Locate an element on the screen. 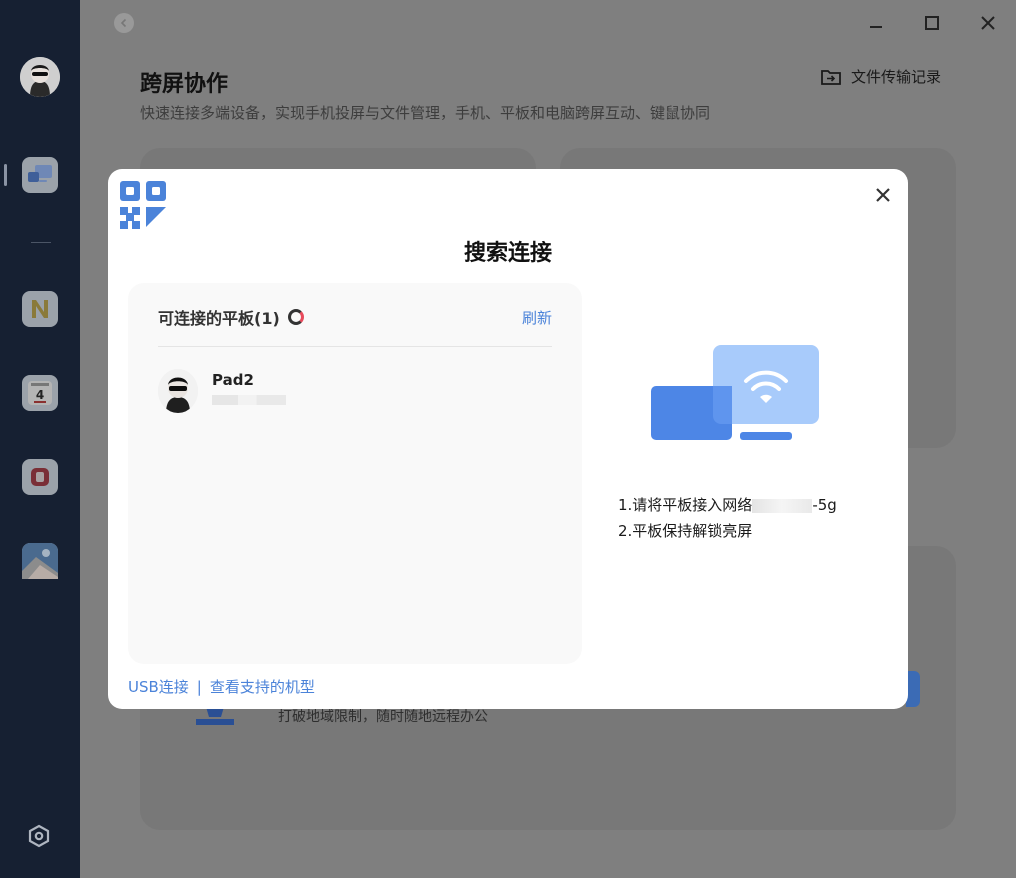 The width and height of the screenshot is (1016, 878). tablet-pc-illustration is located at coordinates (735, 392).